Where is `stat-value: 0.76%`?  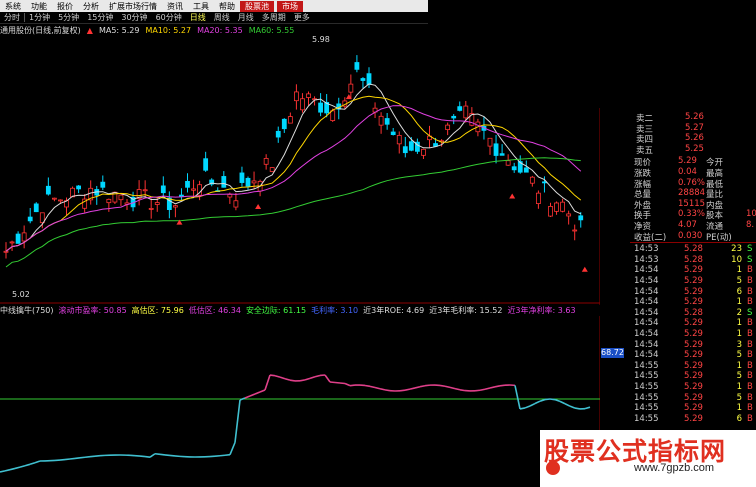
stat-value: 0.76% is located at coordinates (692, 182).